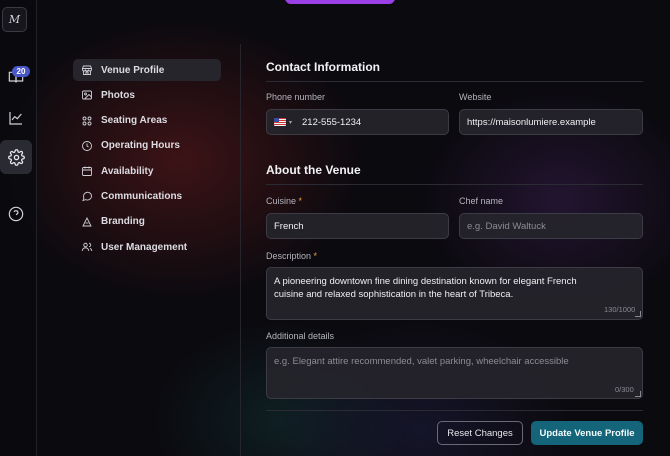  I want to click on nav-item-seating-areas: Seating Areas, so click(147, 121).